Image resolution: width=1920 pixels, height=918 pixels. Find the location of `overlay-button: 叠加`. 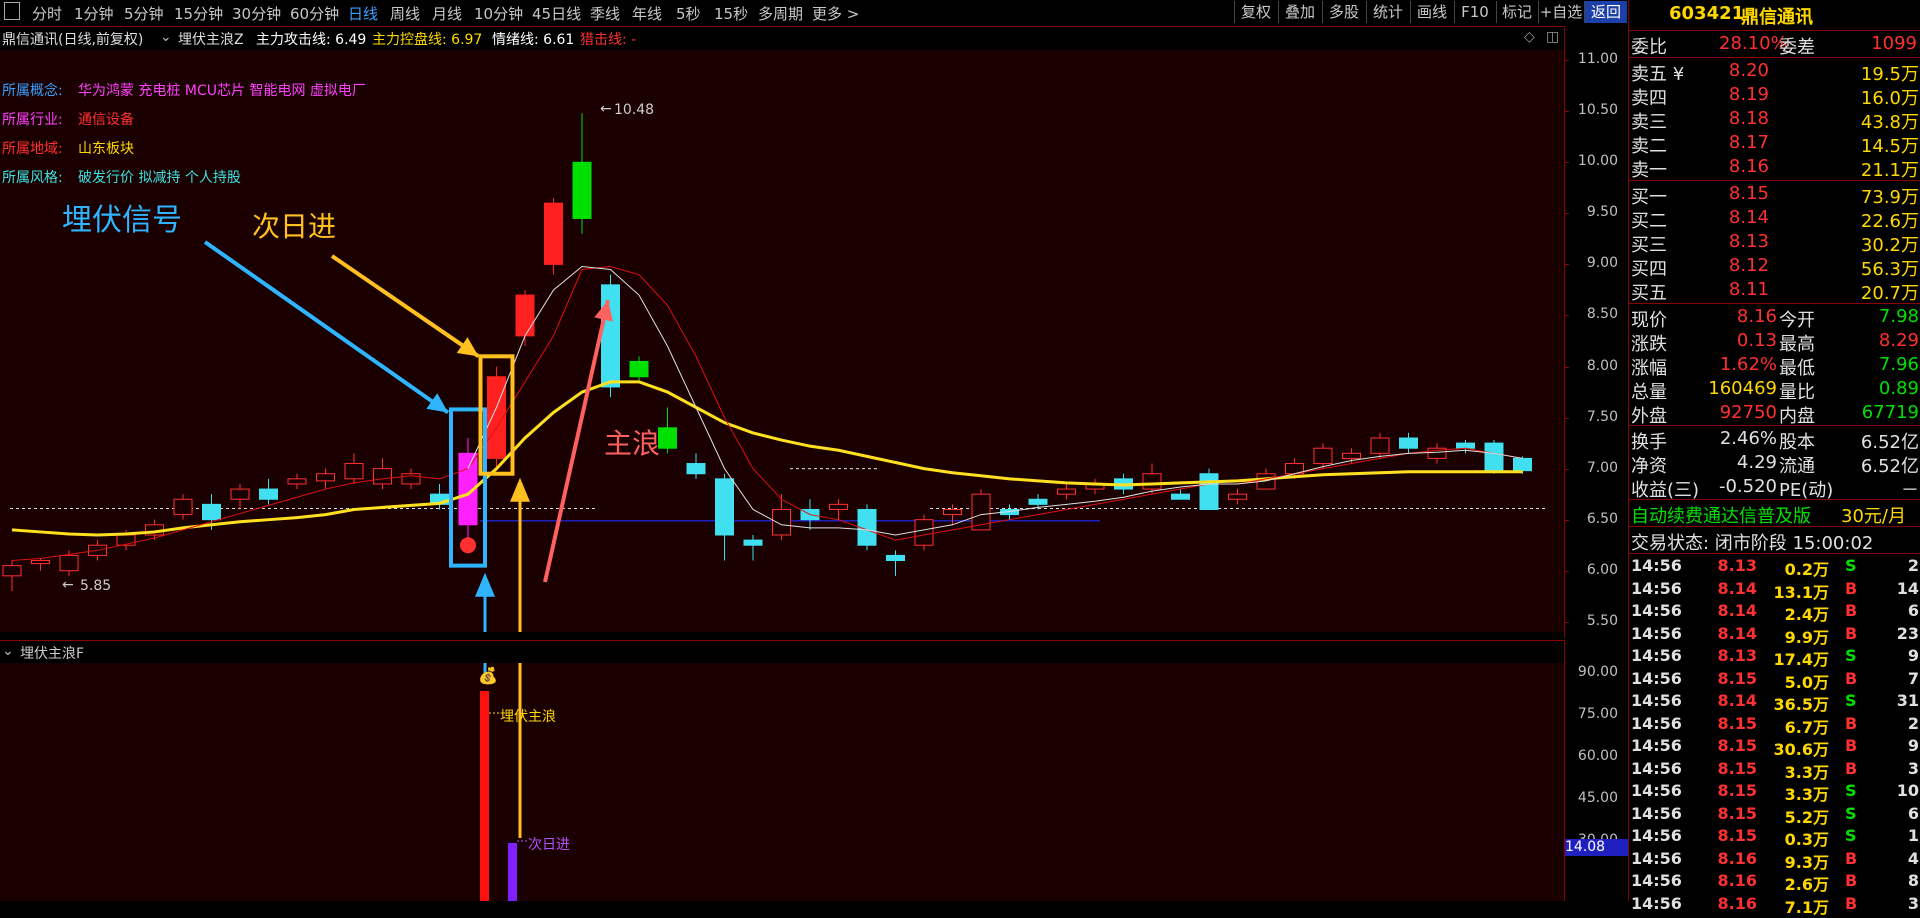

overlay-button: 叠加 is located at coordinates (1299, 12).